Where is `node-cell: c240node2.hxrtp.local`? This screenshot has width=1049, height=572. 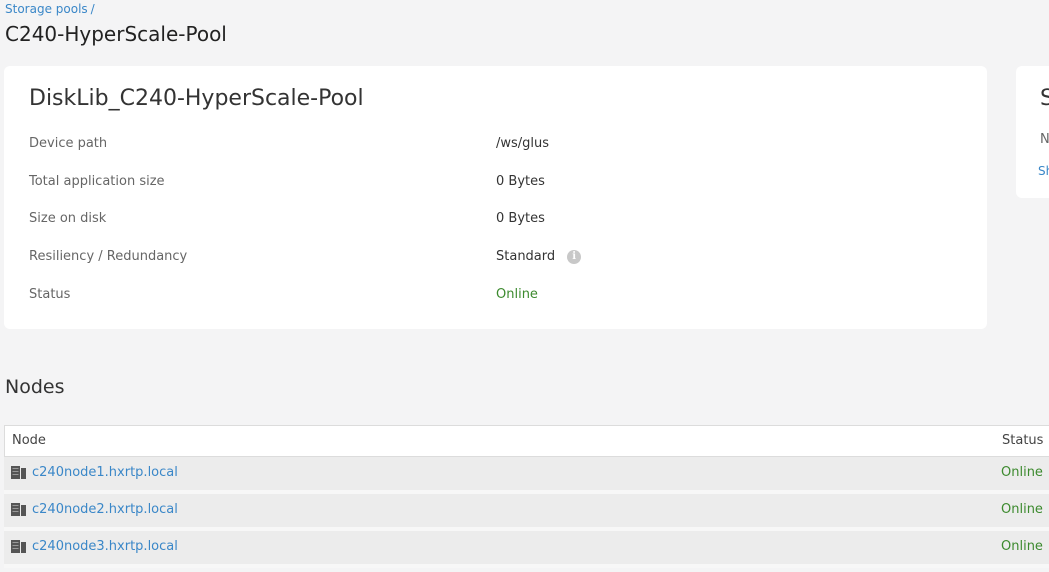
node-cell: c240node2.hxrtp.local is located at coordinates (94, 509).